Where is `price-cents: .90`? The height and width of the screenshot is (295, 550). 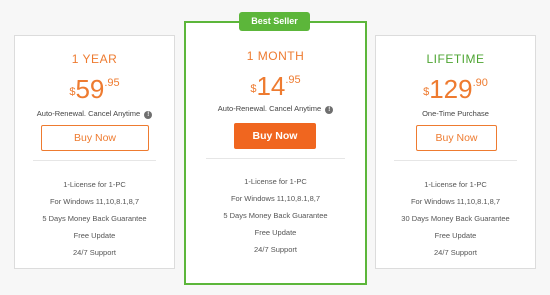
price-cents: .90 is located at coordinates (480, 83).